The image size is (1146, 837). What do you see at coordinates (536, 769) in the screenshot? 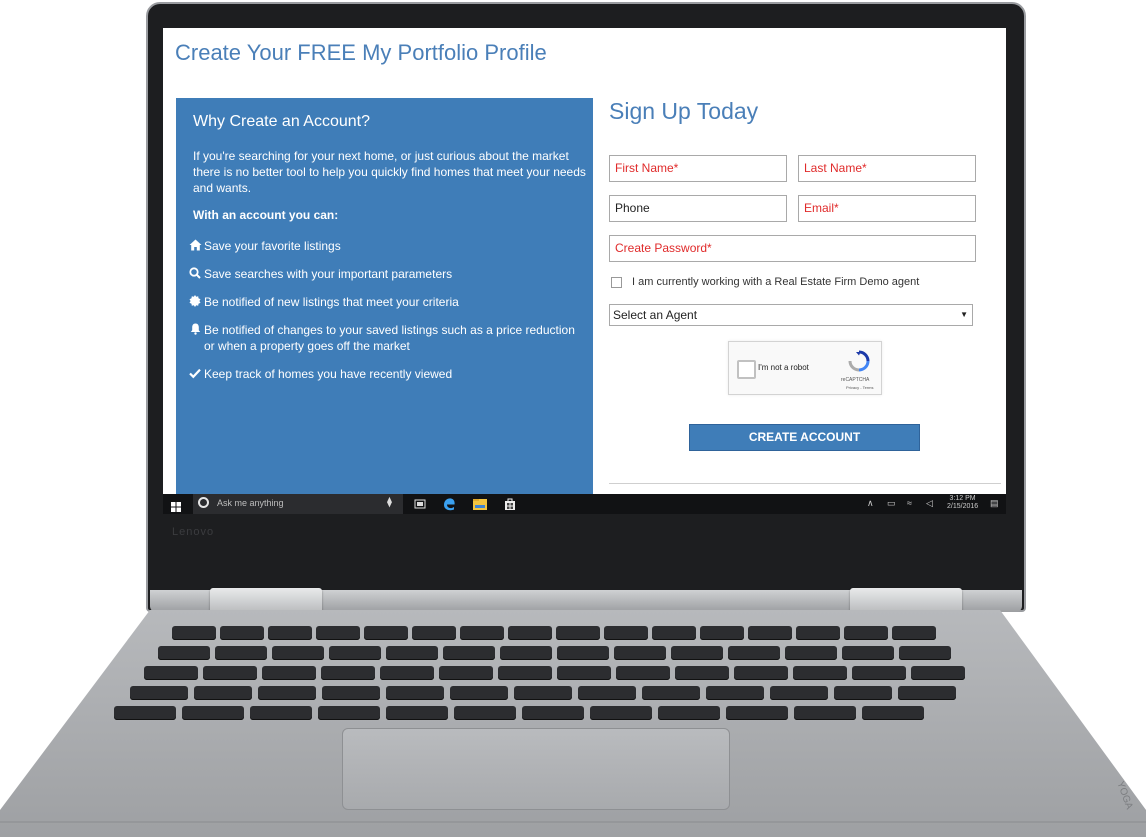
I see `touchpad` at bounding box center [536, 769].